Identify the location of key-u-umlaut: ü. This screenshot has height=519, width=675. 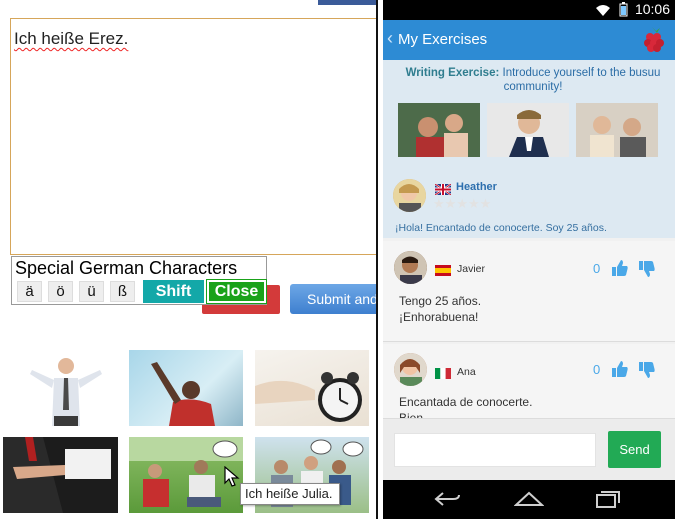
(91, 291).